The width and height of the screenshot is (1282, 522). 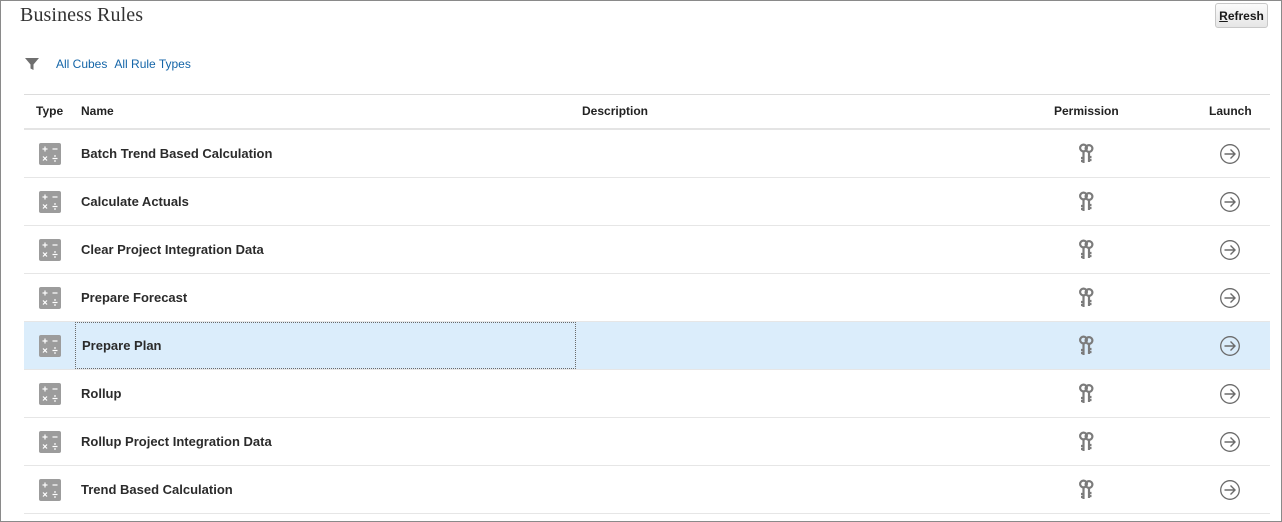 What do you see at coordinates (647, 490) in the screenshot?
I see `table-row: Trend Based Calculation` at bounding box center [647, 490].